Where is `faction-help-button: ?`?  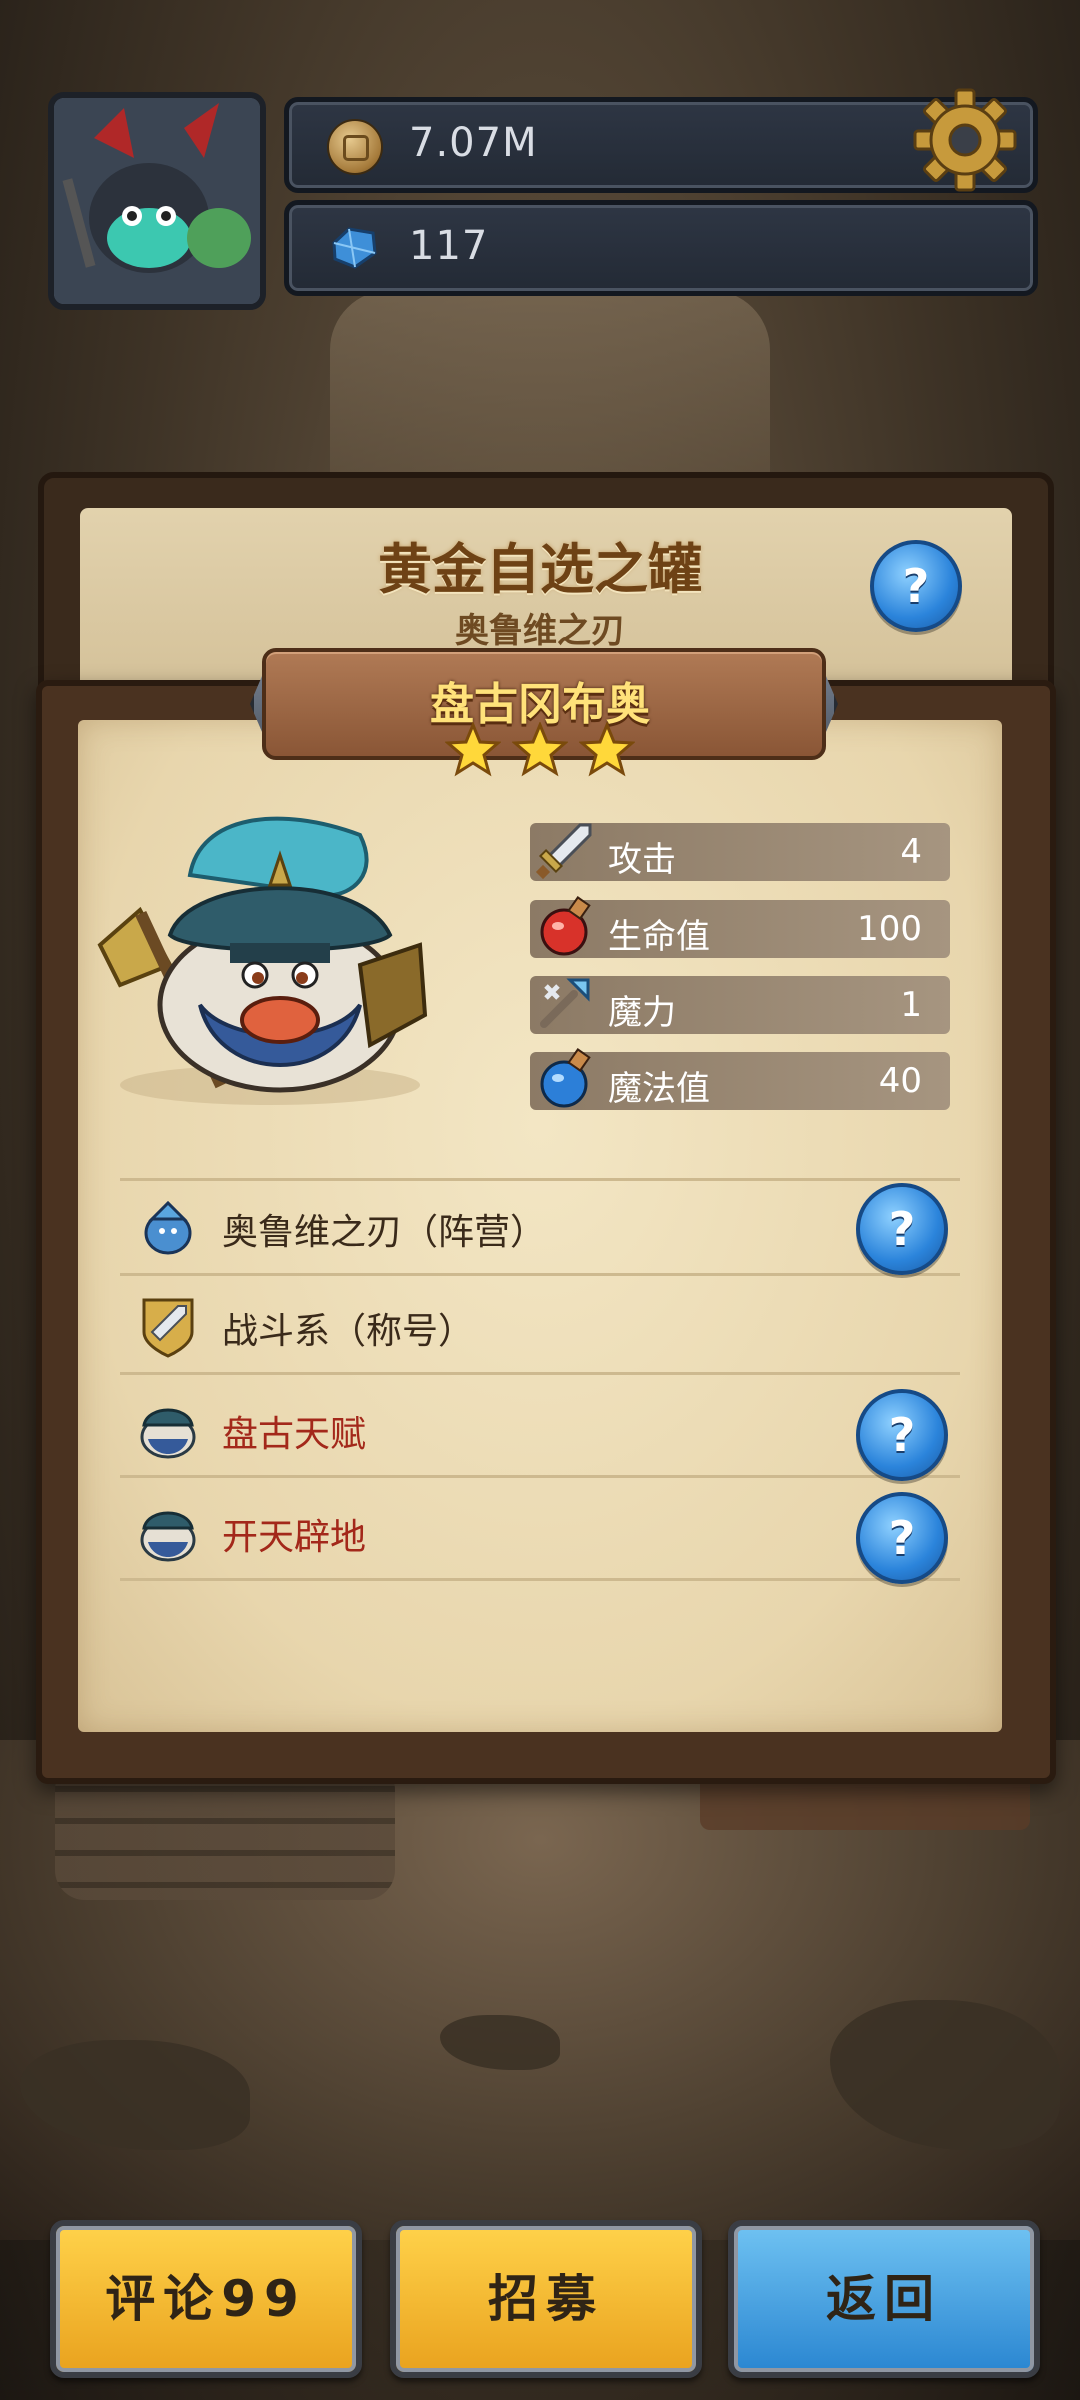
faction-help-button: ? is located at coordinates (902, 1229).